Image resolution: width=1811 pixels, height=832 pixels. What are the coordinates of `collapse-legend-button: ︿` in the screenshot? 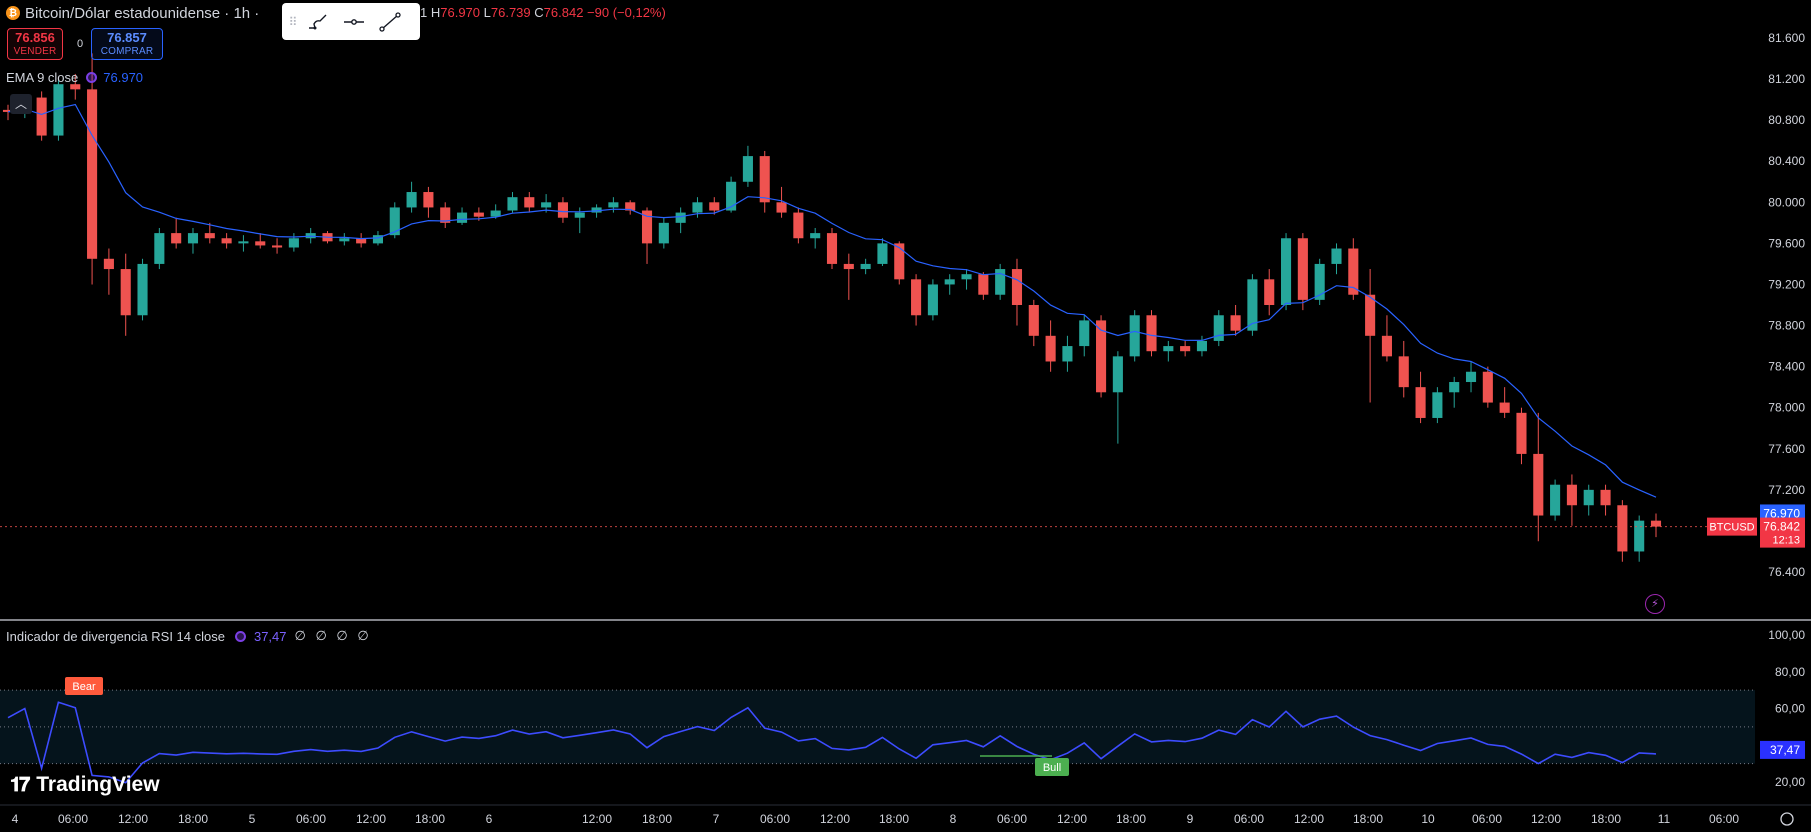 It's located at (21, 104).